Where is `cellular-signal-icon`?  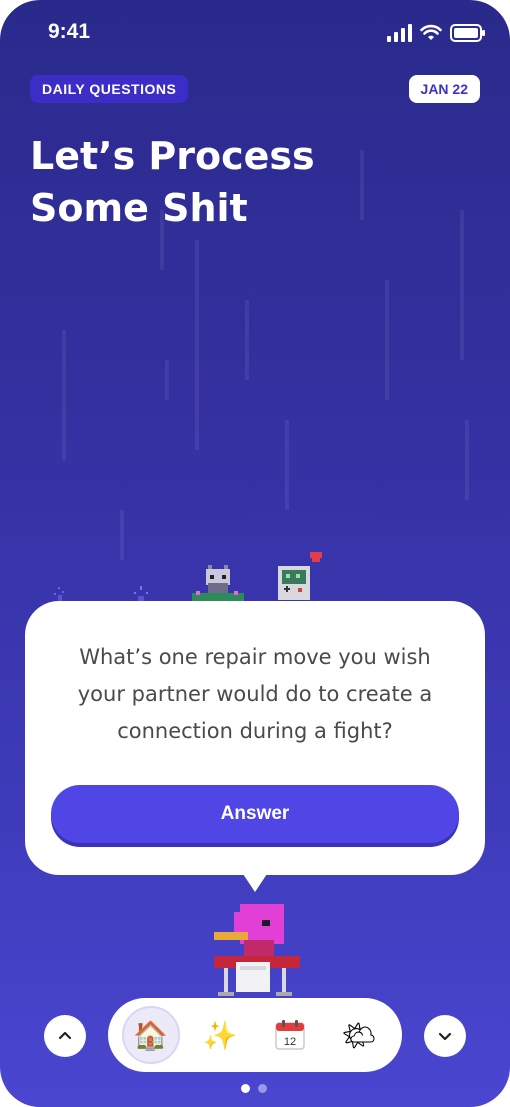
cellular-signal-icon is located at coordinates (399, 33).